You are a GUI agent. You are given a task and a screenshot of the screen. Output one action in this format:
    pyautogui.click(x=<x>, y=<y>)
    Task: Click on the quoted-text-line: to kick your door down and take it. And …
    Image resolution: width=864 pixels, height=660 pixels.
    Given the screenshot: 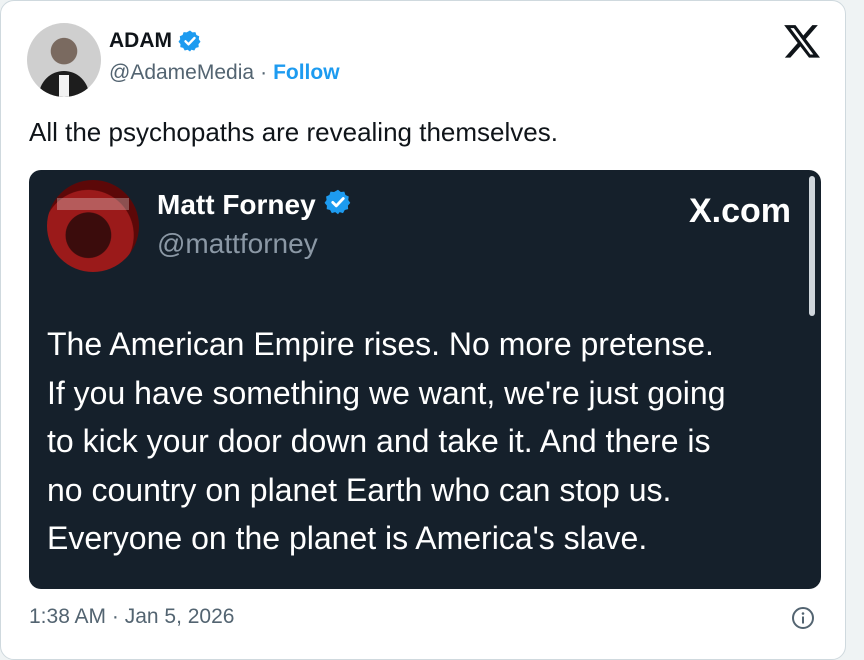 What is the action you would take?
    pyautogui.click(x=379, y=441)
    